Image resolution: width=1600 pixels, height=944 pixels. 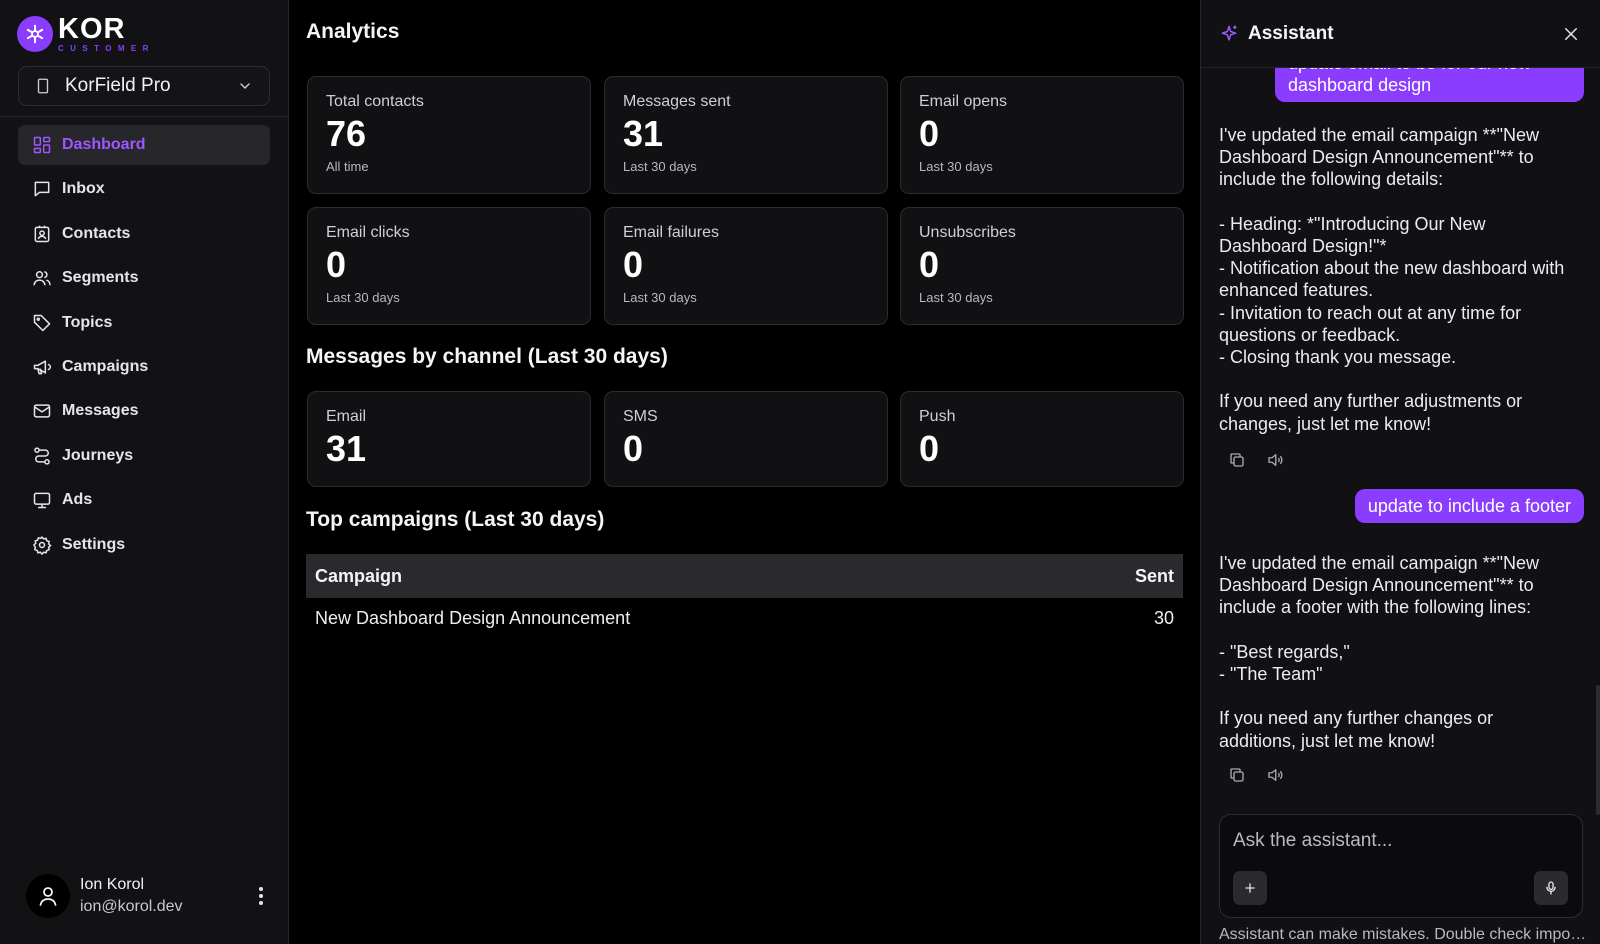 I want to click on stat-card-email-failures: Email failures 0 Last 30 days, so click(x=746, y=266).